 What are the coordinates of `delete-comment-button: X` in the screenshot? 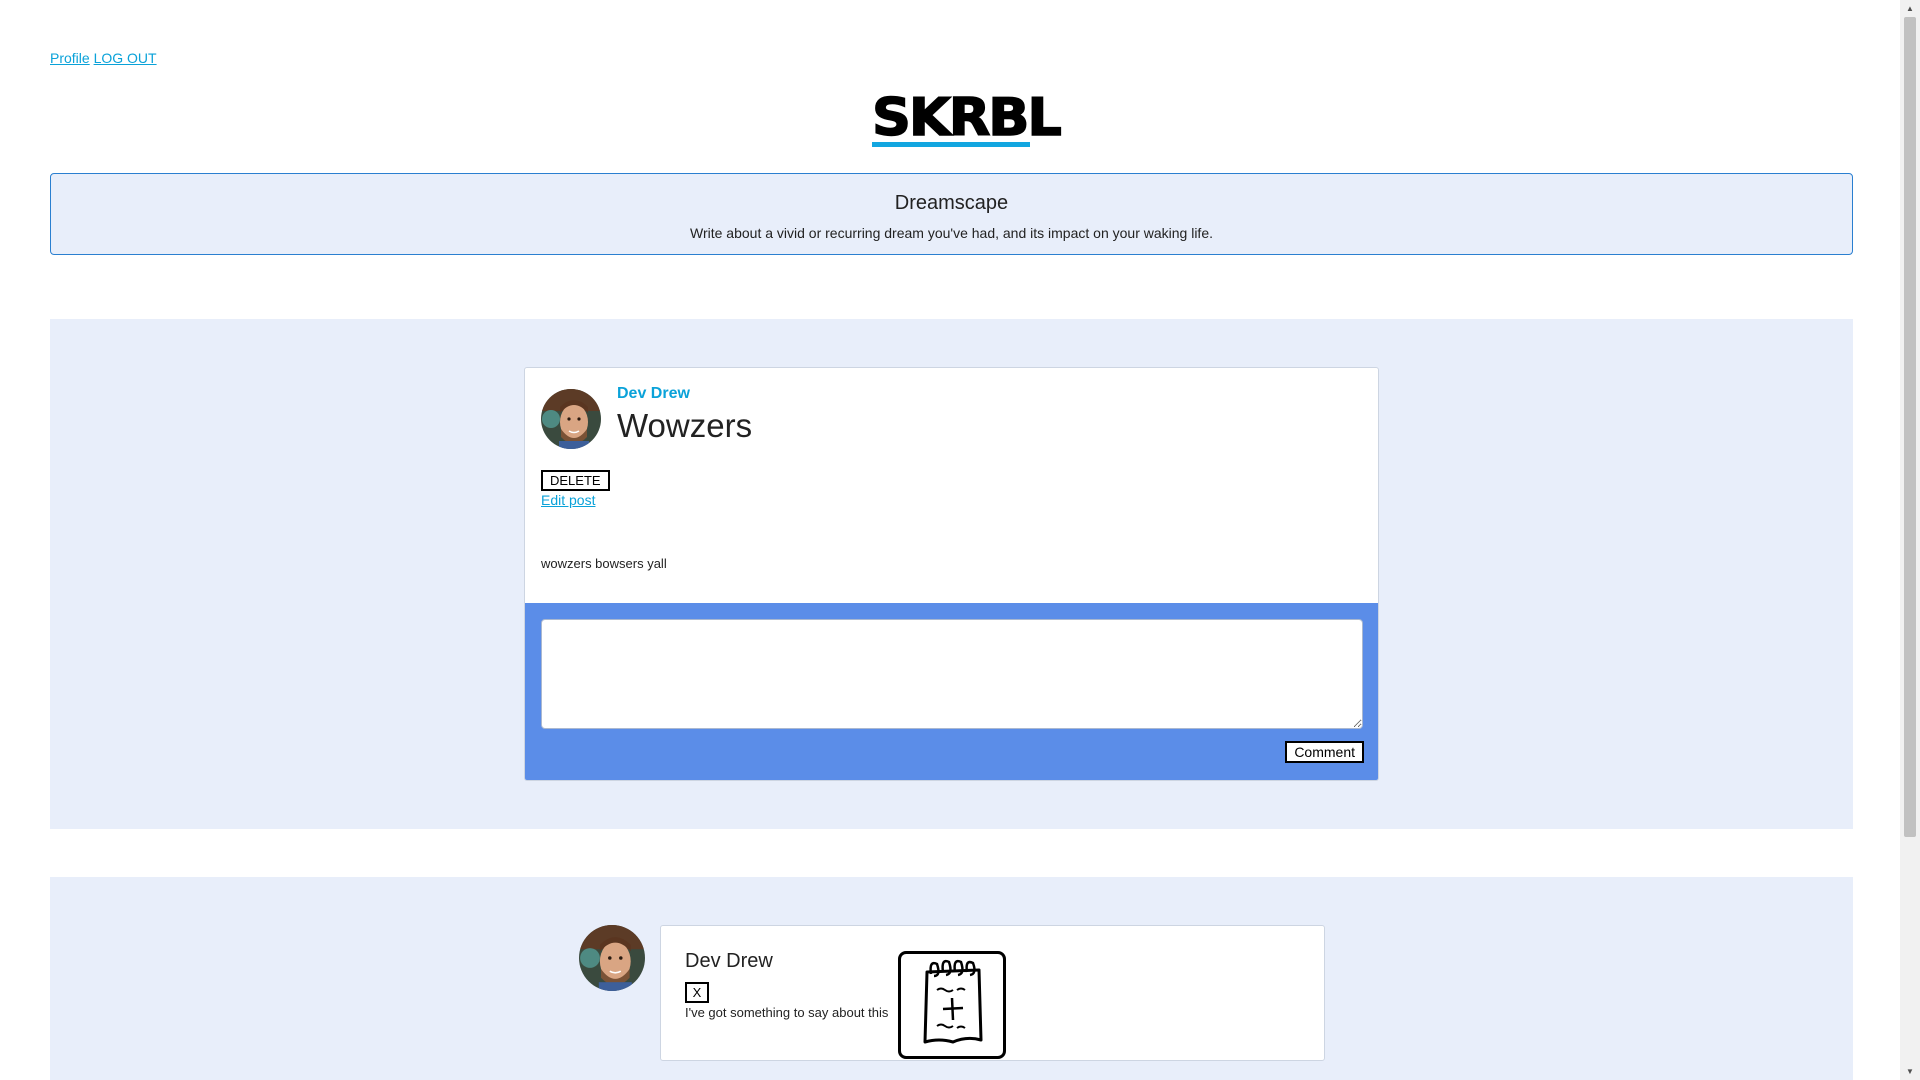 It's located at (697, 992).